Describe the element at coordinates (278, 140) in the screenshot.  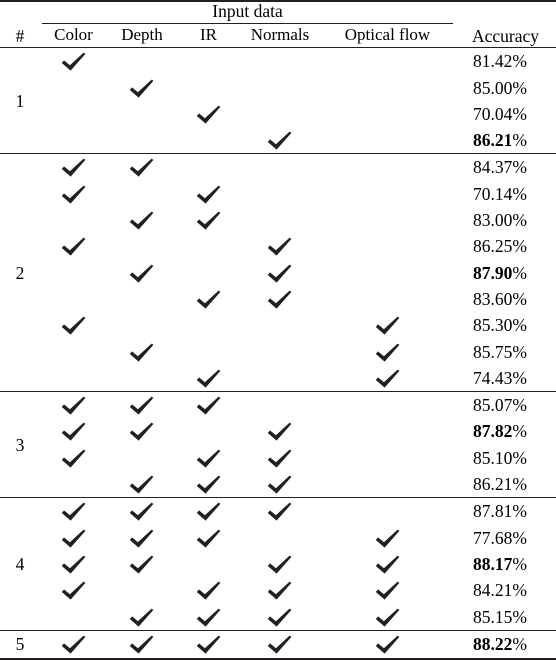
I see `table-row: 86.21%` at that location.